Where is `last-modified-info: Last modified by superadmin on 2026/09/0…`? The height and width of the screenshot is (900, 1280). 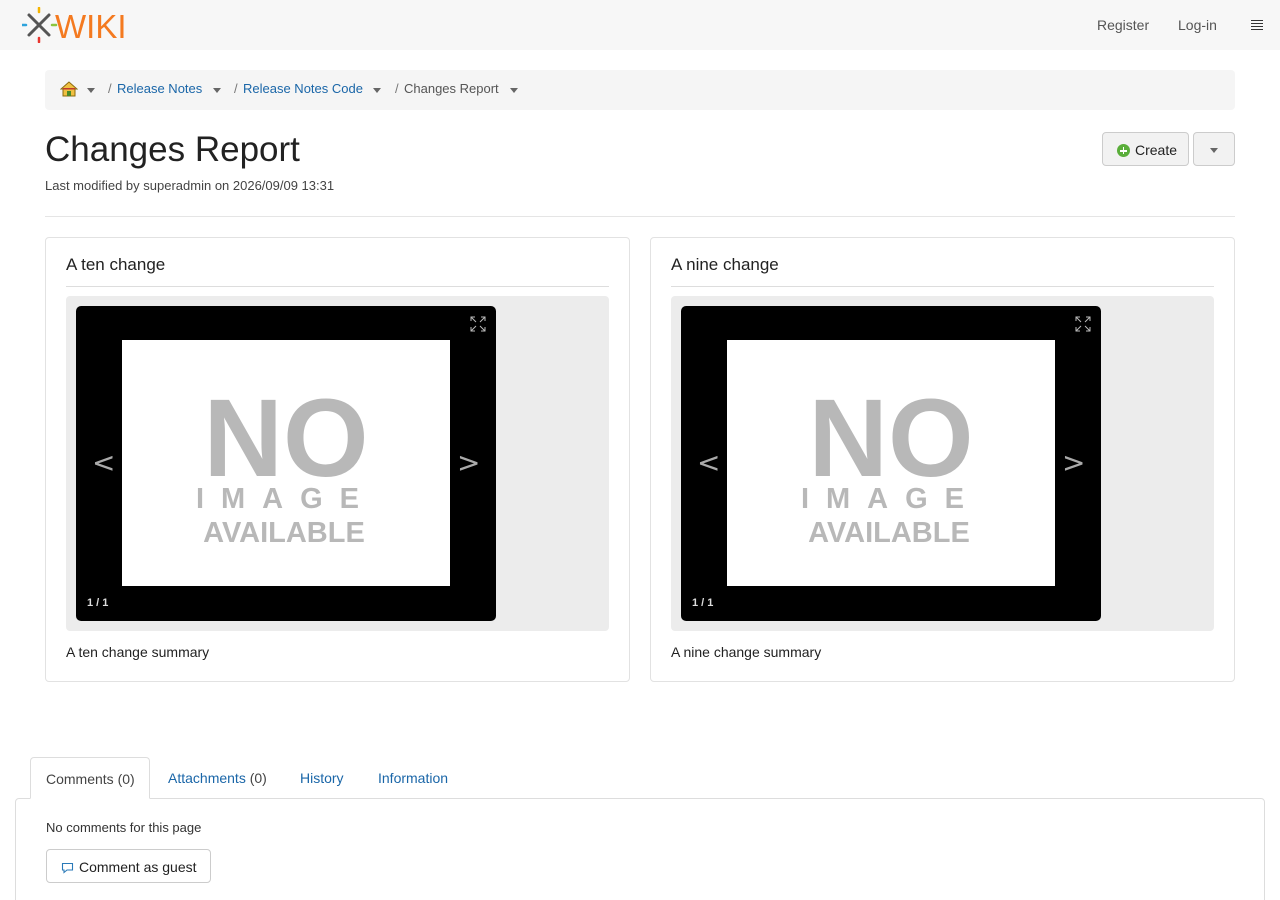
last-modified-info: Last modified by superadmin on 2026/09/0… is located at coordinates (190, 185).